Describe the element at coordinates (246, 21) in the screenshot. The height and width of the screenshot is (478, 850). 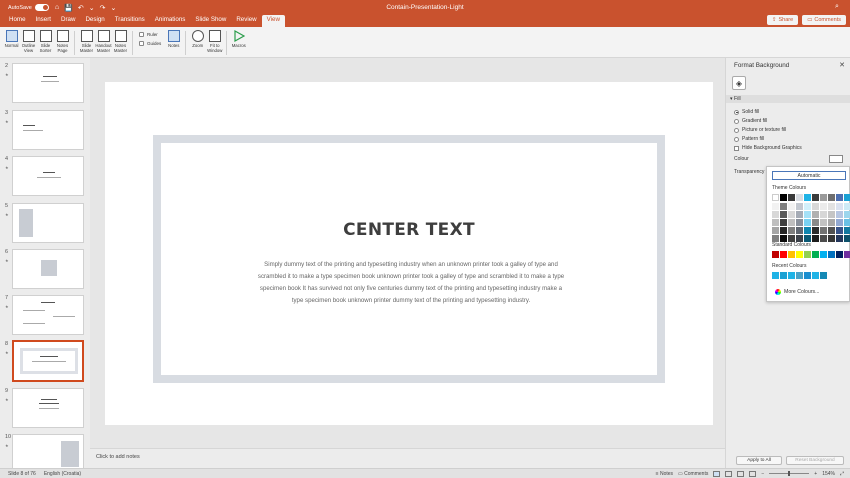
I see `tab-review: Review` at that location.